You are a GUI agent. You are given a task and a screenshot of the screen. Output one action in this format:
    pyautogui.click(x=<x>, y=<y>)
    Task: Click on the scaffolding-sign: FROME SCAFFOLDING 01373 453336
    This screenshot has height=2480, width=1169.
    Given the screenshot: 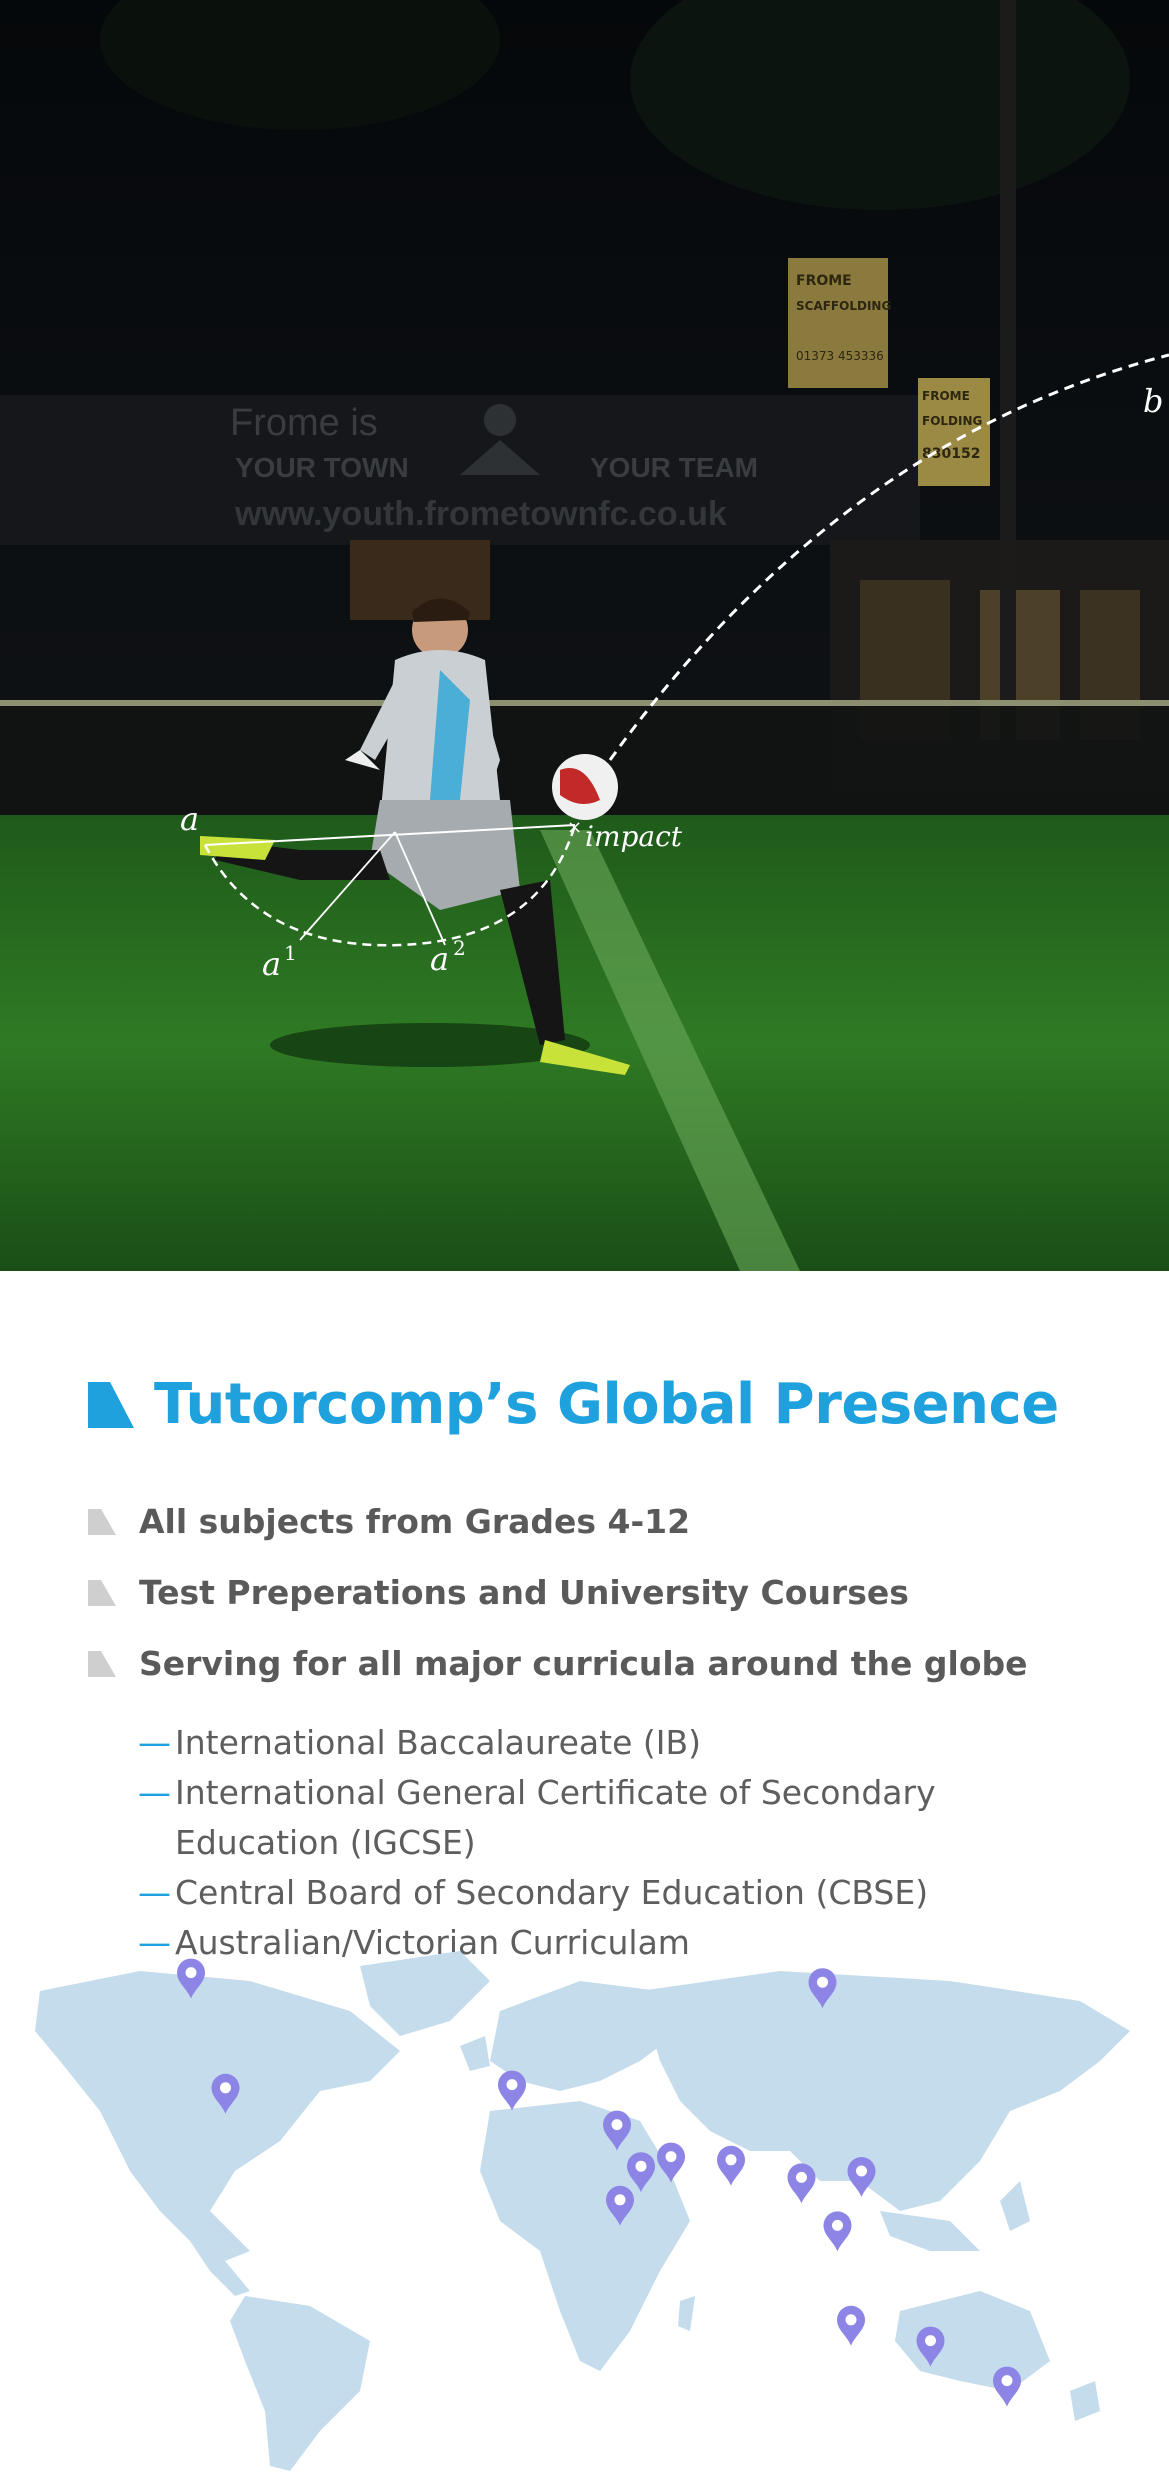 What is the action you would take?
    pyautogui.click(x=839, y=323)
    